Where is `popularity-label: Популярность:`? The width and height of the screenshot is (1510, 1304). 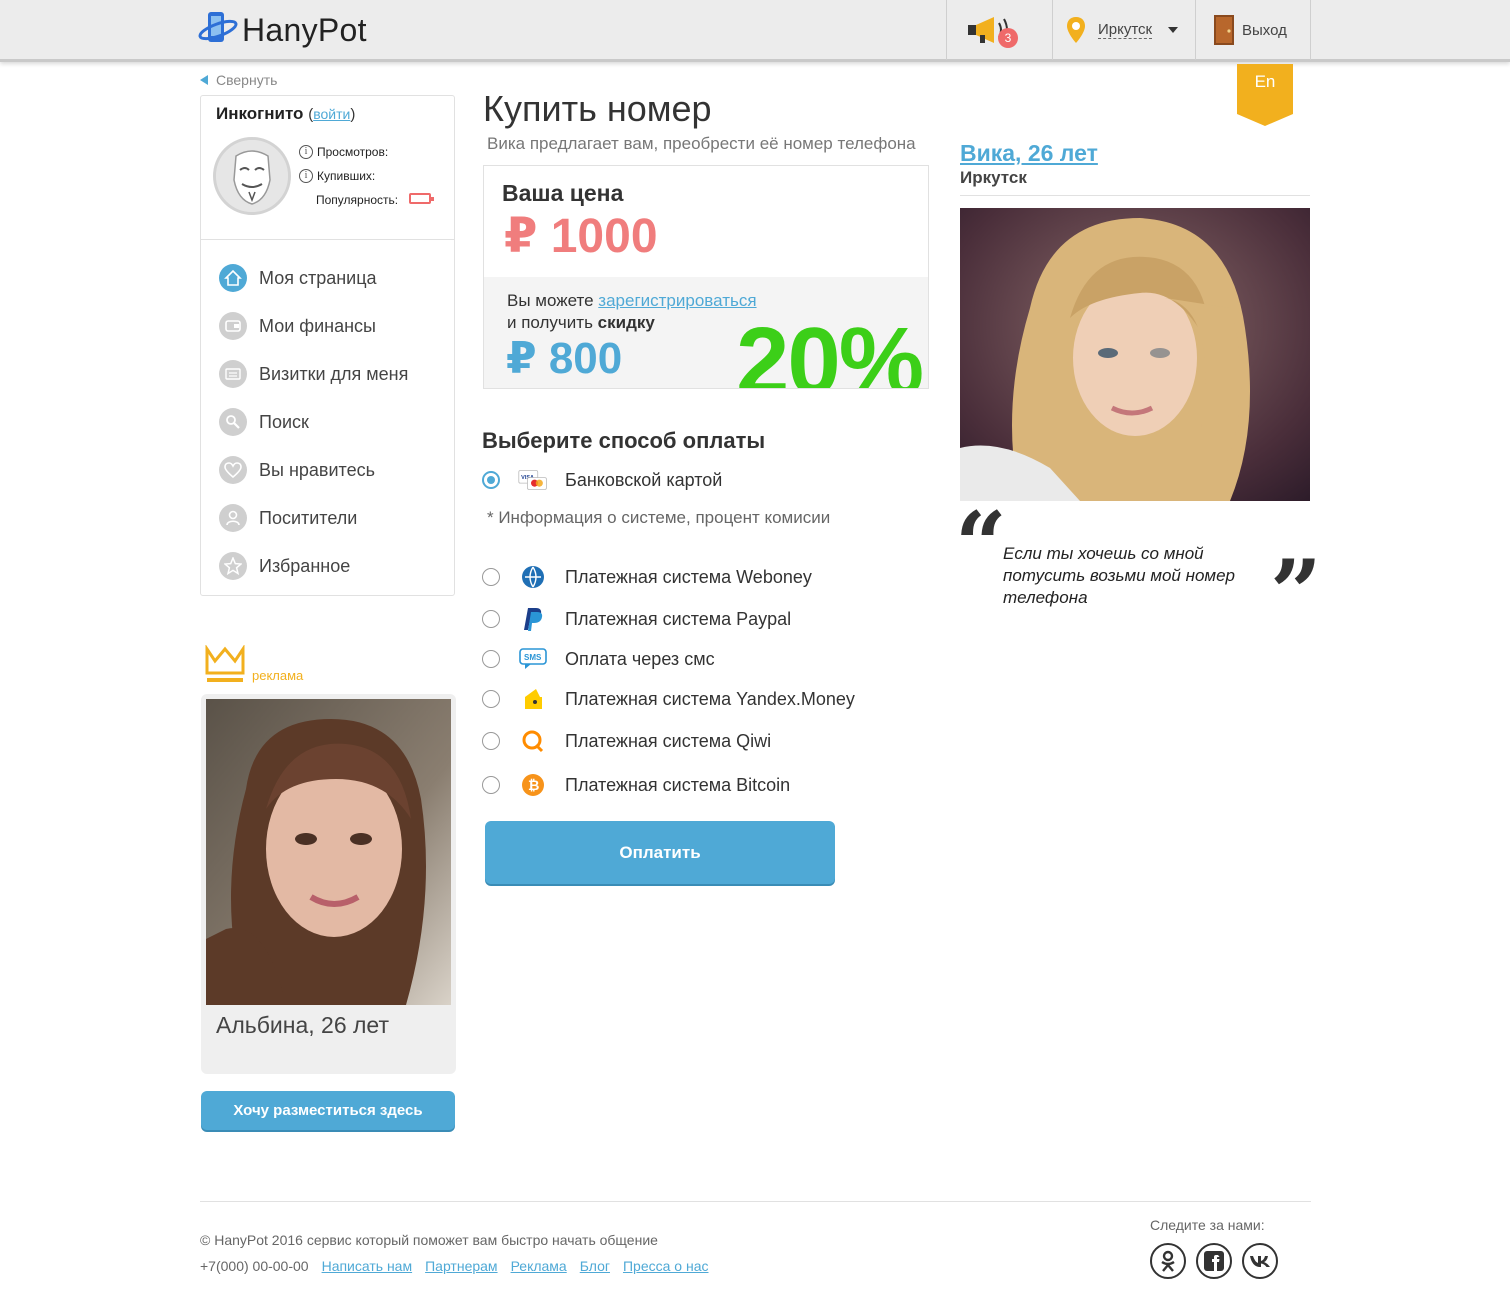
popularity-label: Популярность: is located at coordinates (357, 200).